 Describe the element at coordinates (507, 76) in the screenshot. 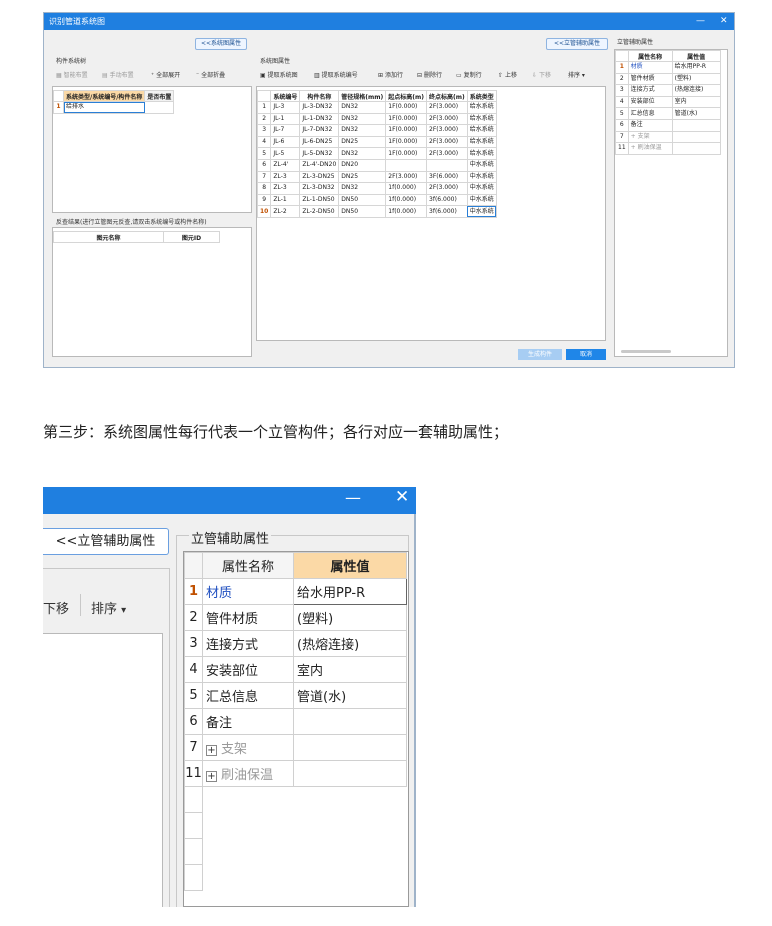

I see `move-up-button: ⇧ 上移` at that location.